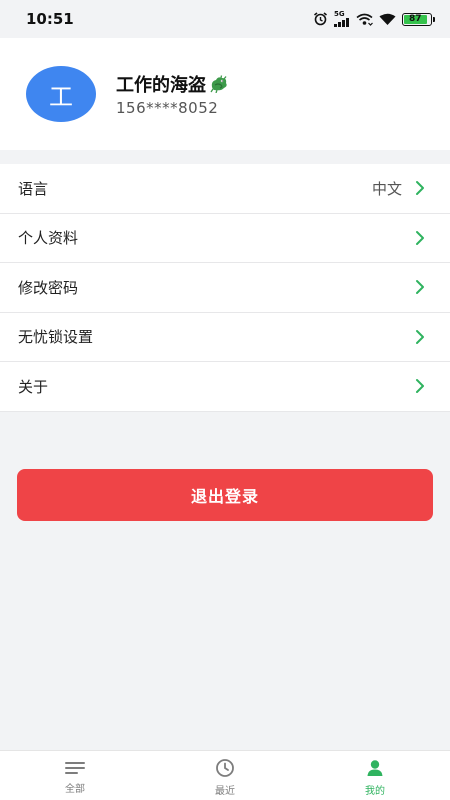 This screenshot has height=800, width=450. I want to click on alarm-icon, so click(320, 19).